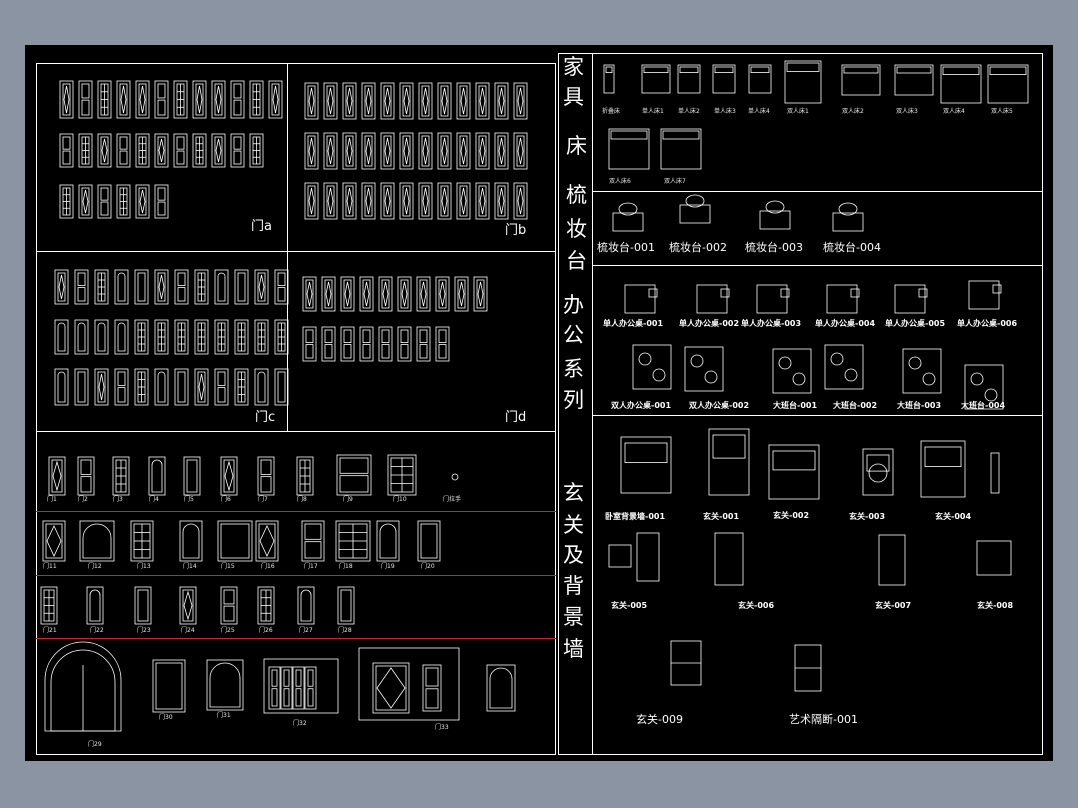  What do you see at coordinates (725, 111) in the screenshot?
I see `bed-label: 单人床3` at bounding box center [725, 111].